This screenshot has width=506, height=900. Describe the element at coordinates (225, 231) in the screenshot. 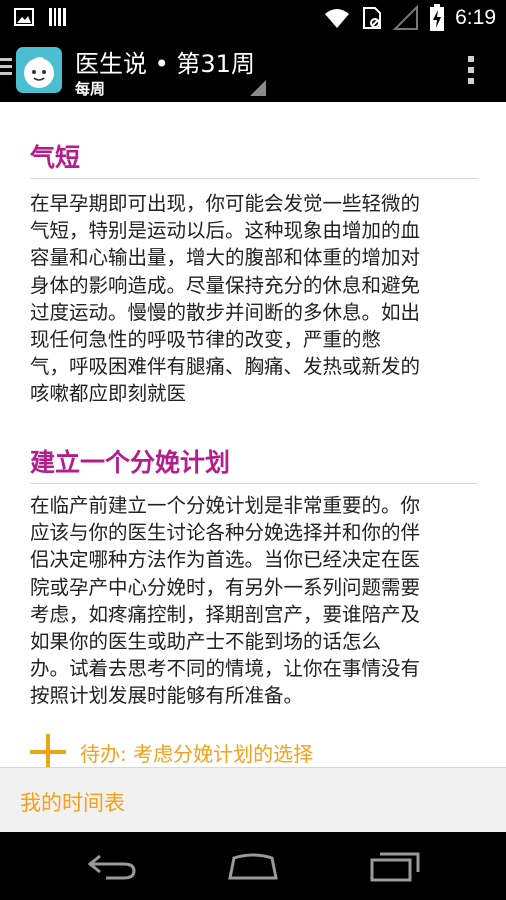

I see `text-line: 气短，特别是运动以后。这种现象由增加的血` at that location.